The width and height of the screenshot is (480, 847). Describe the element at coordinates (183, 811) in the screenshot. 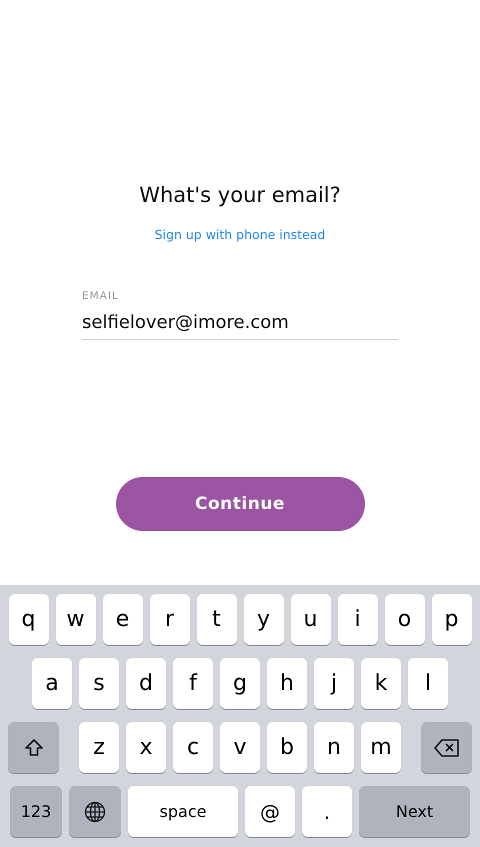

I see `space-key: space` at that location.